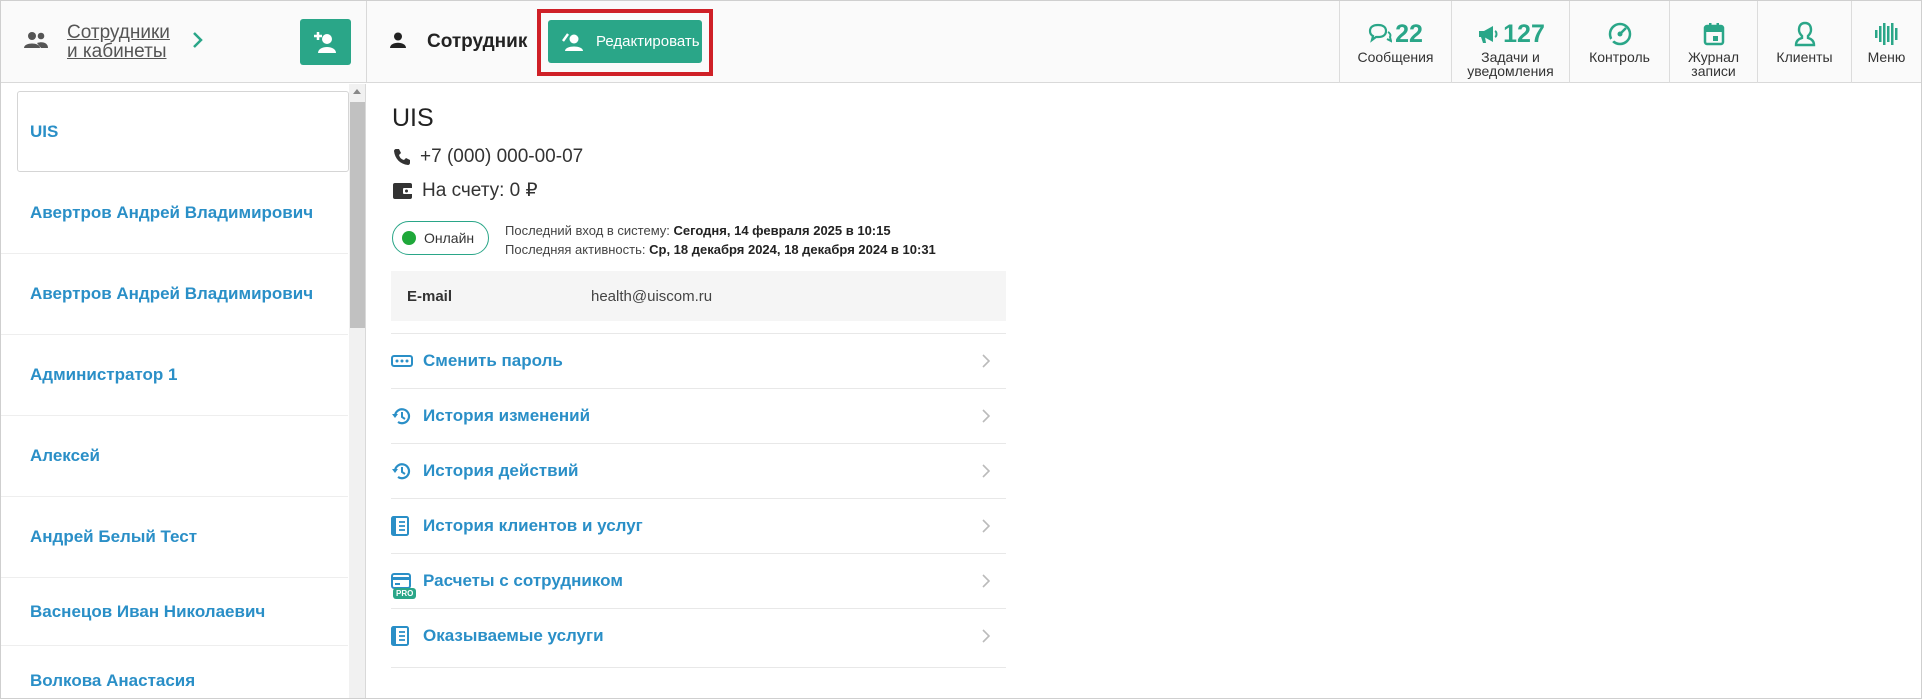  What do you see at coordinates (1395, 57) in the screenshot?
I see `messages-label: Сообщения` at bounding box center [1395, 57].